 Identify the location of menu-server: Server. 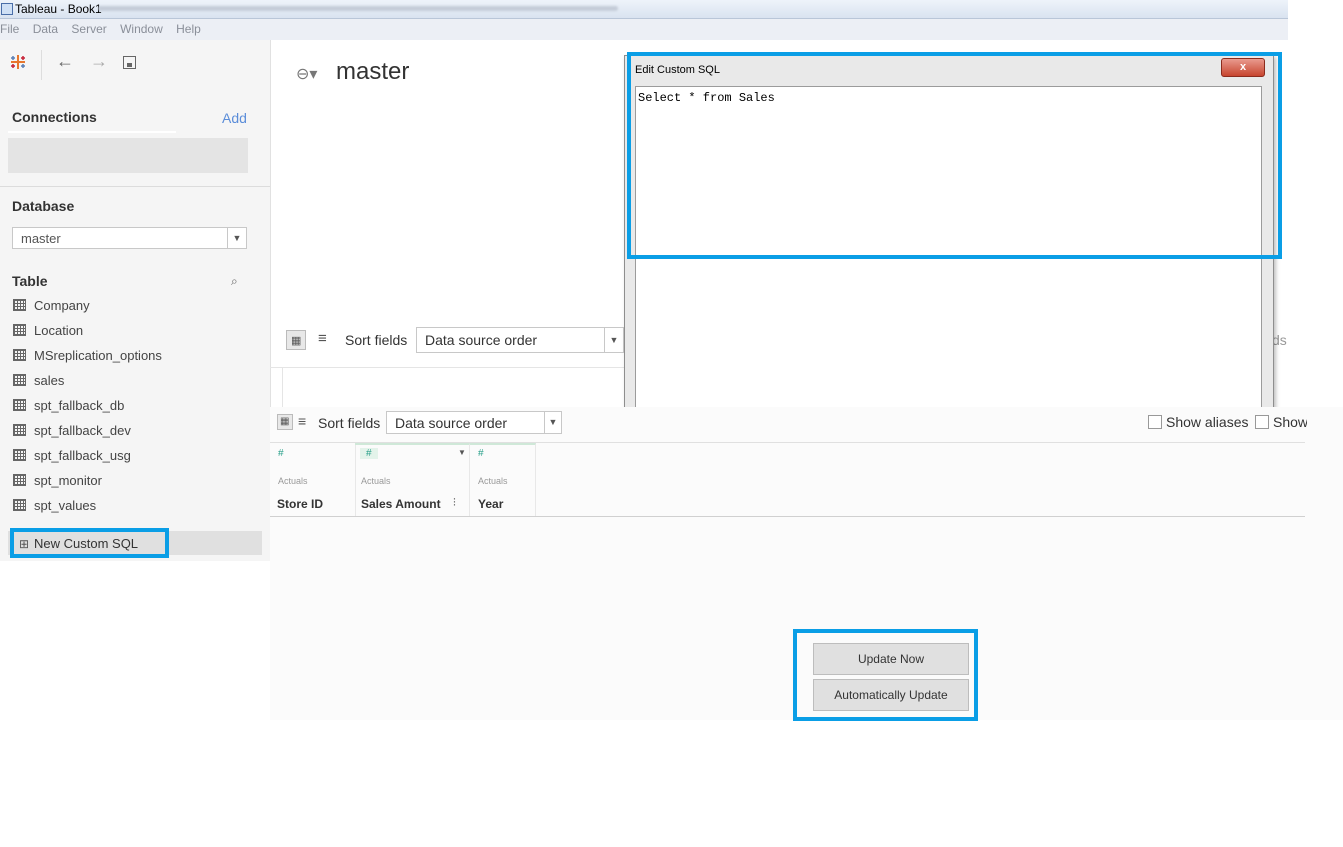
(88, 29).